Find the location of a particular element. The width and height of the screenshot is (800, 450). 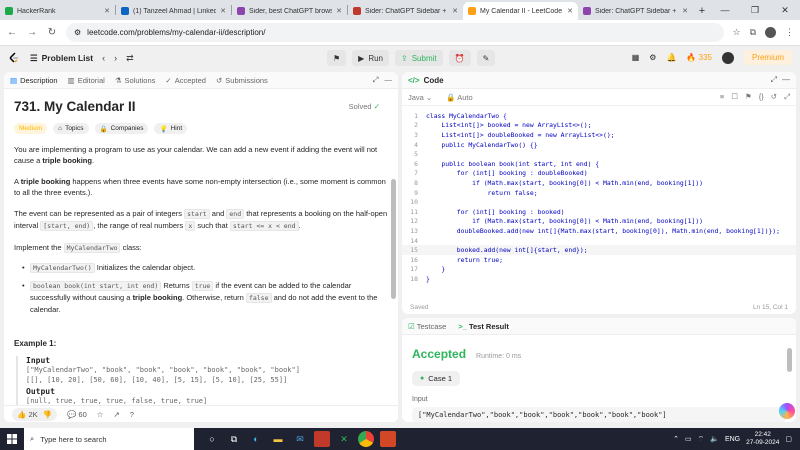

browser-tab-active: My Calendar II - LeetCode ✕ is located at coordinates (520, 11).